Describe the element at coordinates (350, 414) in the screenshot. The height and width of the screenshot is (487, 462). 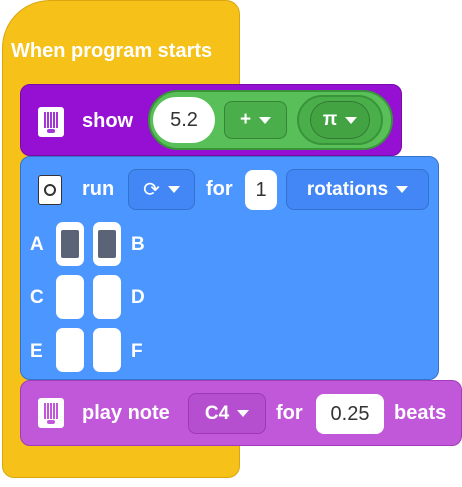
I see `beats-input: 0.25` at that location.